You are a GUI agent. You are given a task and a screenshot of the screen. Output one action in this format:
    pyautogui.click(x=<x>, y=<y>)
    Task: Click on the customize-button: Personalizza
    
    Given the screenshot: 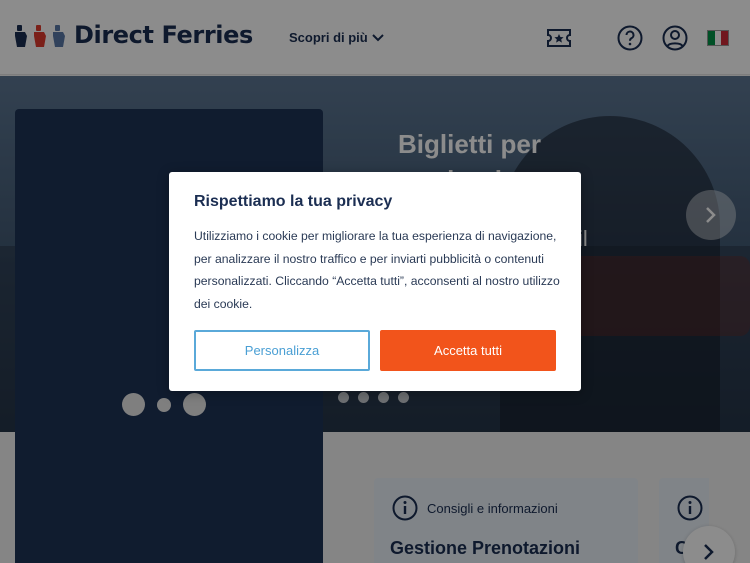 What is the action you would take?
    pyautogui.click(x=282, y=350)
    